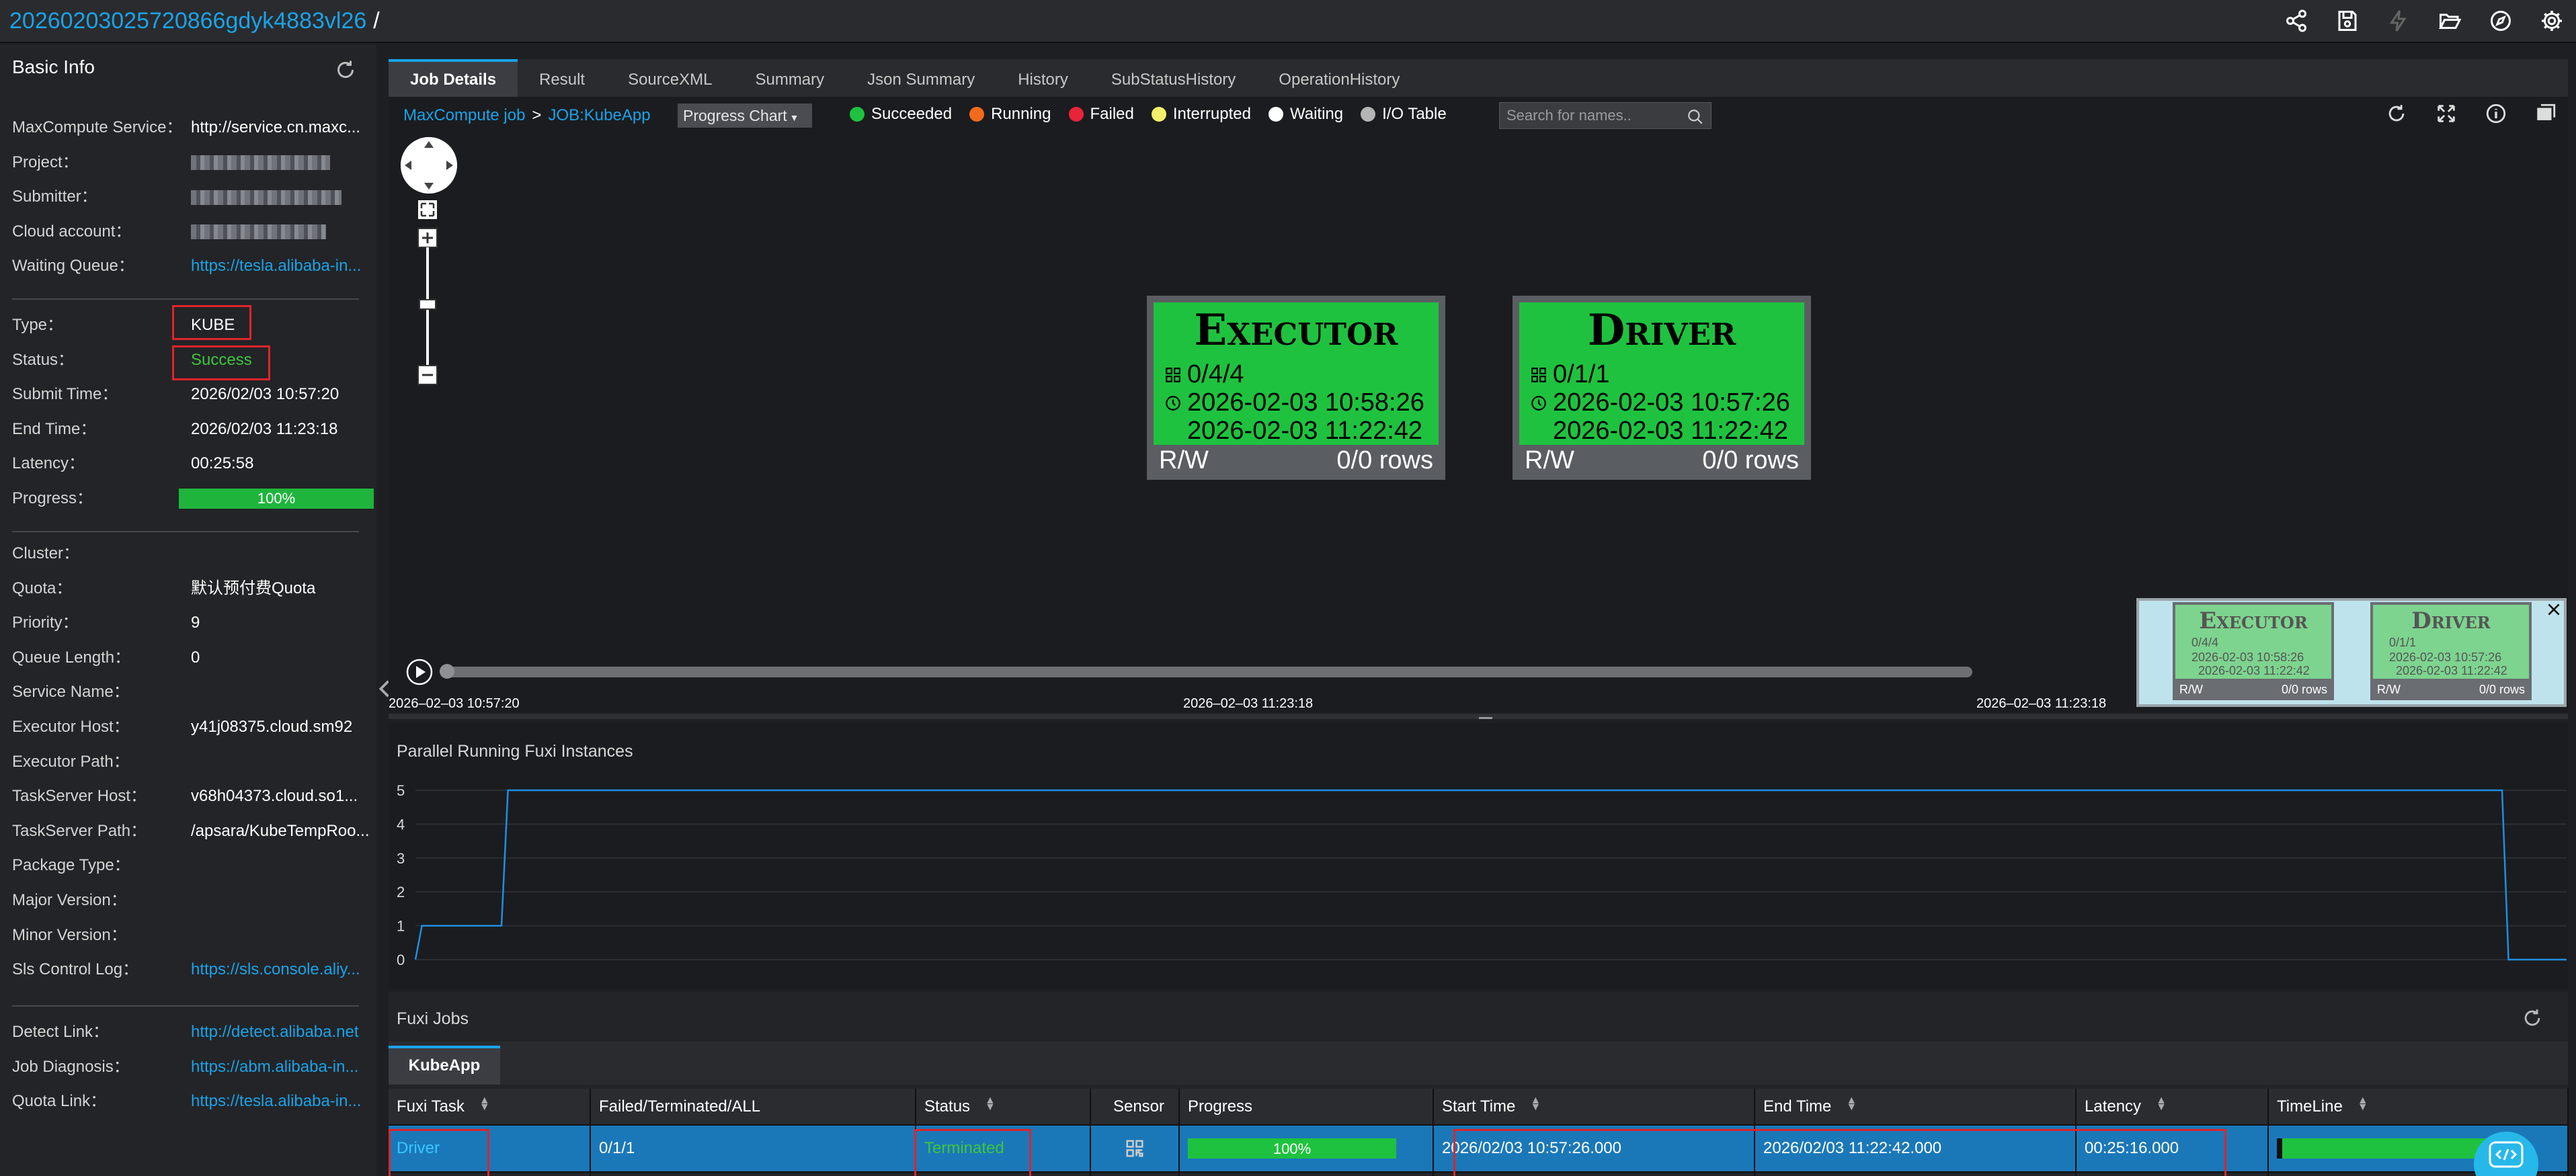 The image size is (2576, 1176). What do you see at coordinates (753, 1107) in the screenshot?
I see `column-header: Failed/Terminated/ALL` at bounding box center [753, 1107].